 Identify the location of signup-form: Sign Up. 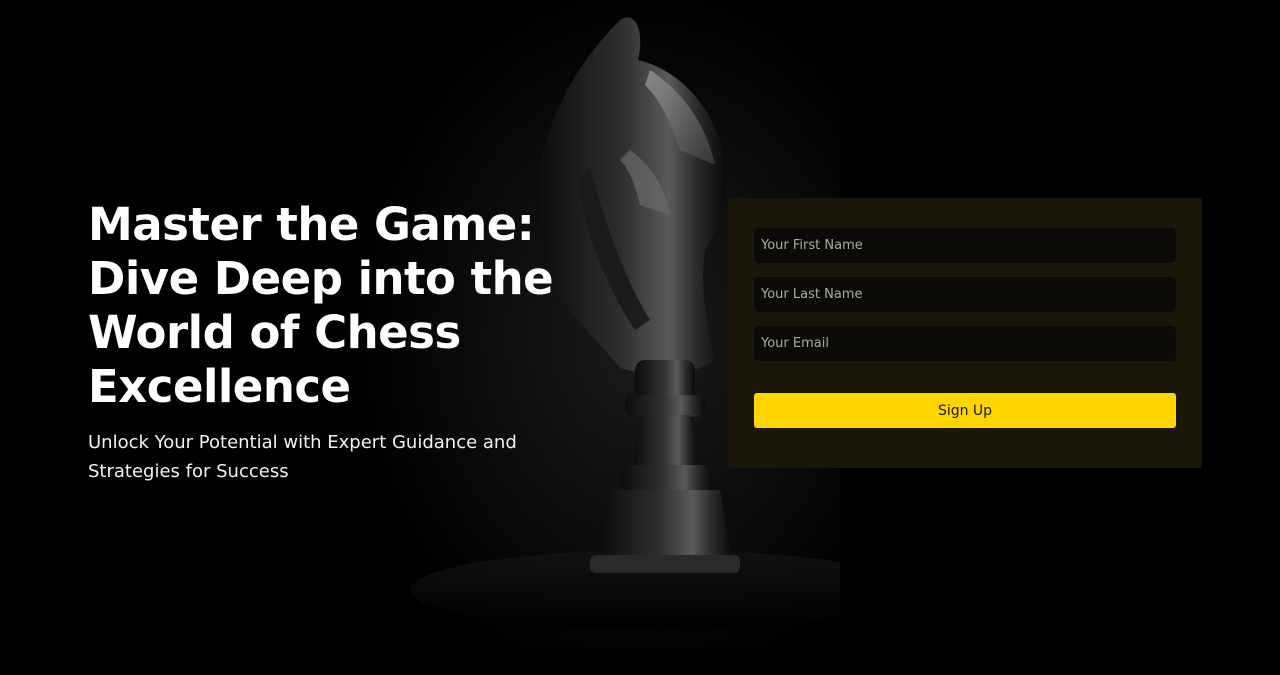
(965, 333).